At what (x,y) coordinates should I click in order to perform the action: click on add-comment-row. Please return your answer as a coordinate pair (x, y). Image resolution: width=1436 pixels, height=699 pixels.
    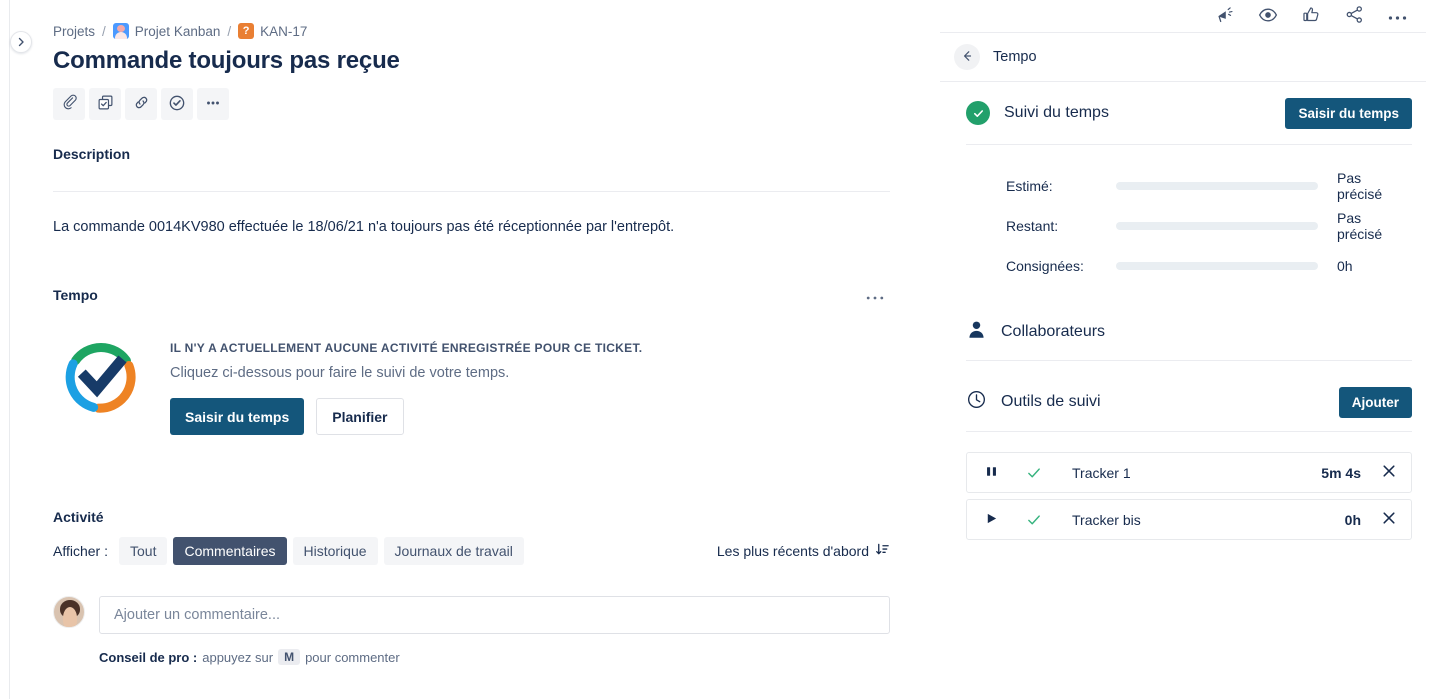
    Looking at the image, I should click on (471, 615).